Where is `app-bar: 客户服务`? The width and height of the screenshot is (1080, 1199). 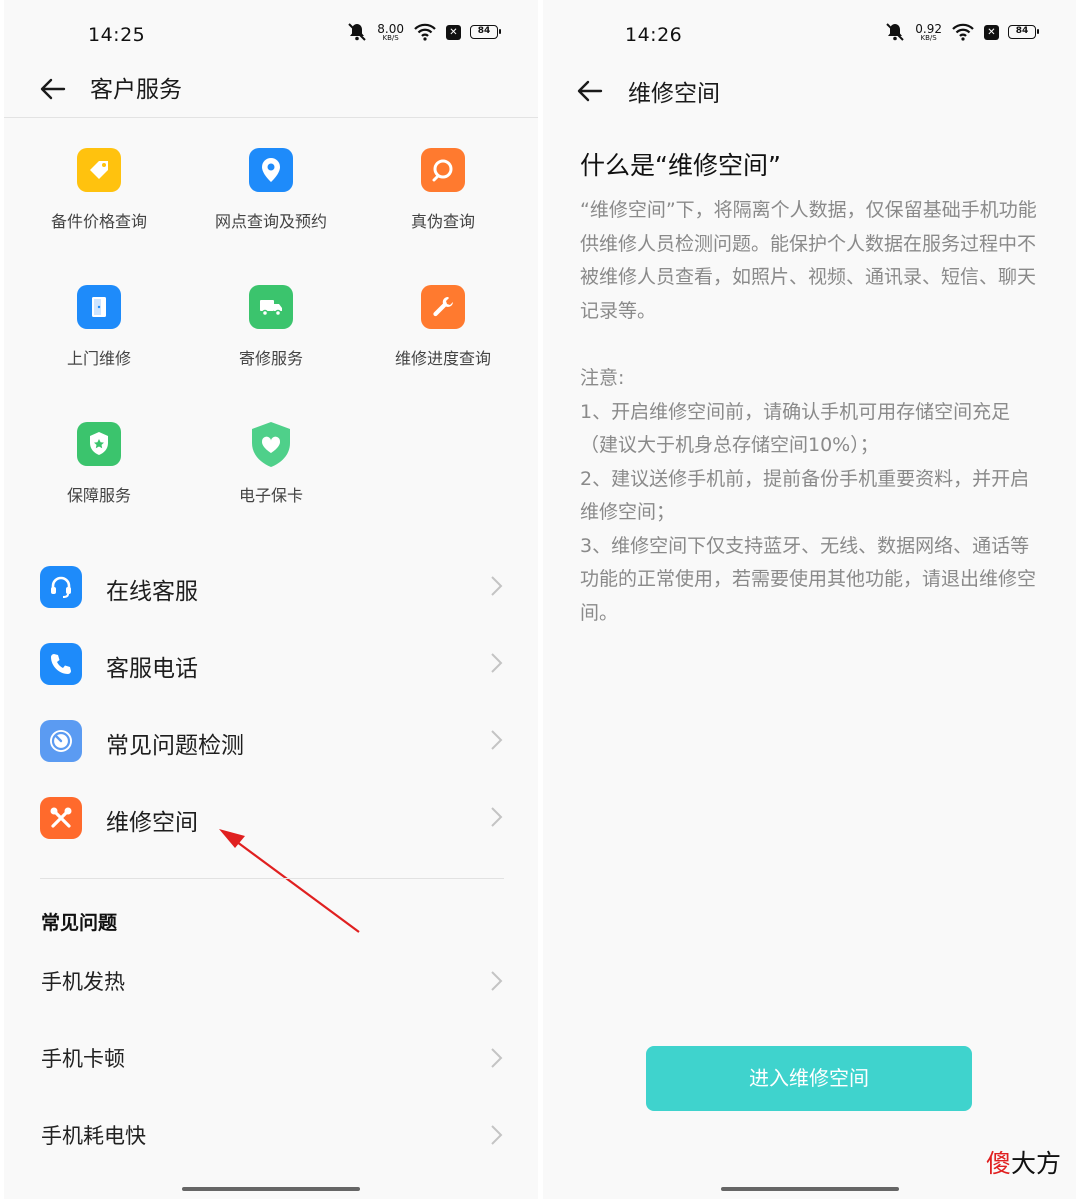
app-bar: 客户服务 is located at coordinates (271, 90).